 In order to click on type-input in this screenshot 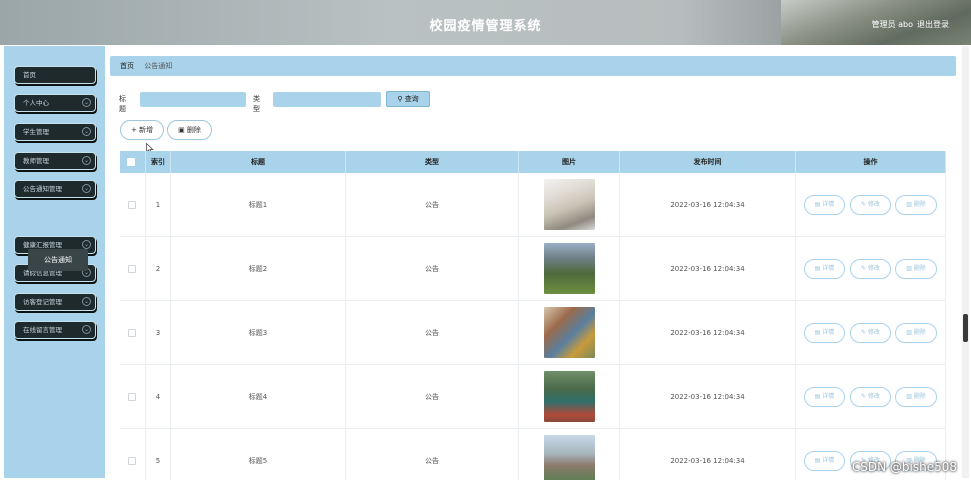, I will do `click(327, 99)`.